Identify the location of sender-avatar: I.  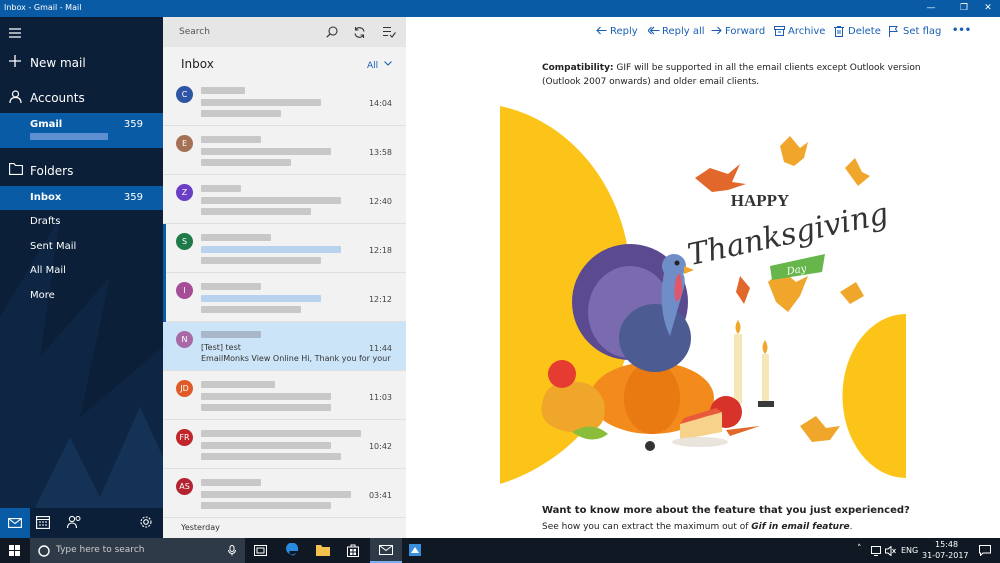
(184, 290).